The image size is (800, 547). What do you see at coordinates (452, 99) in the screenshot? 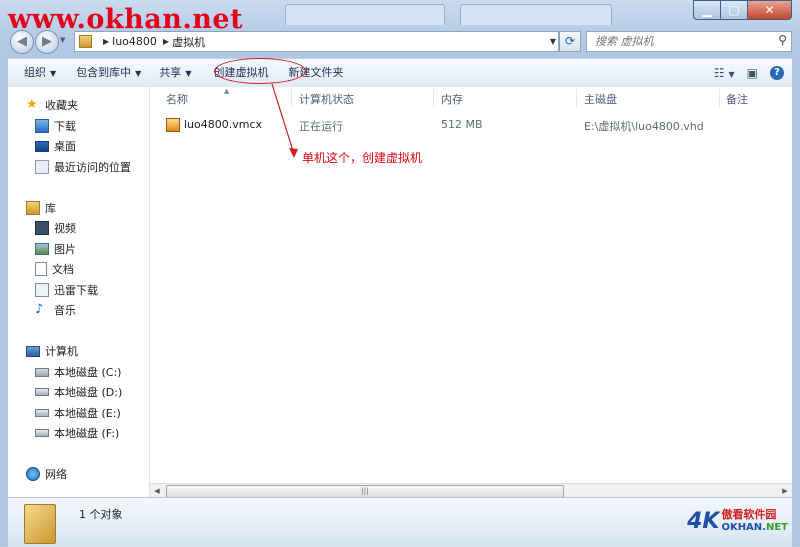
I see `column-header-memory: 内存` at bounding box center [452, 99].